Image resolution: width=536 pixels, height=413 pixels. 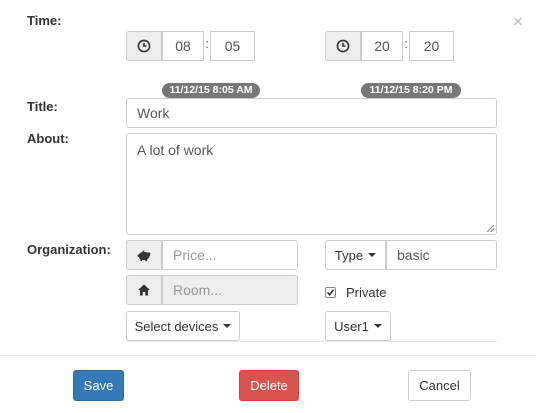 I want to click on about-text: A lot of work, so click(x=175, y=150).